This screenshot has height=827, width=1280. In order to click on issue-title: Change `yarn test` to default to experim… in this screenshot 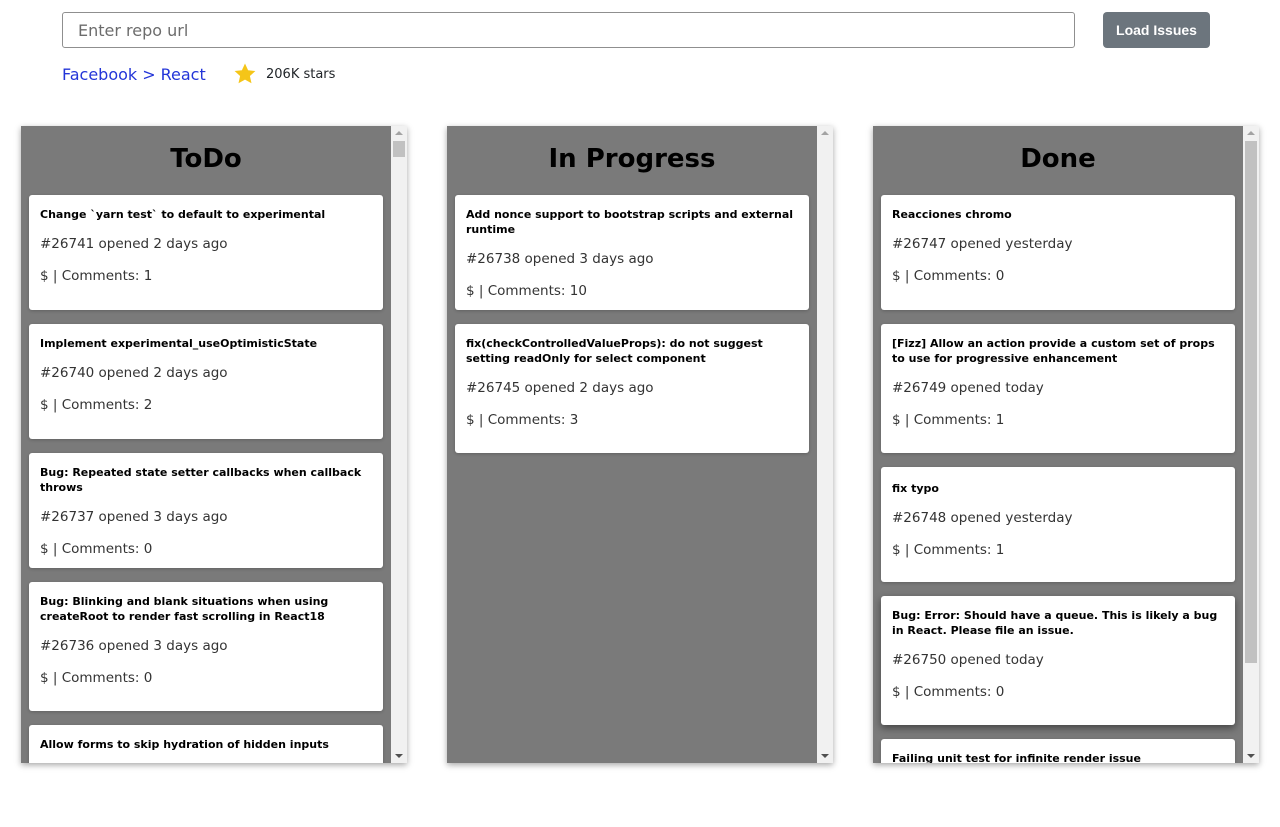, I will do `click(183, 214)`.